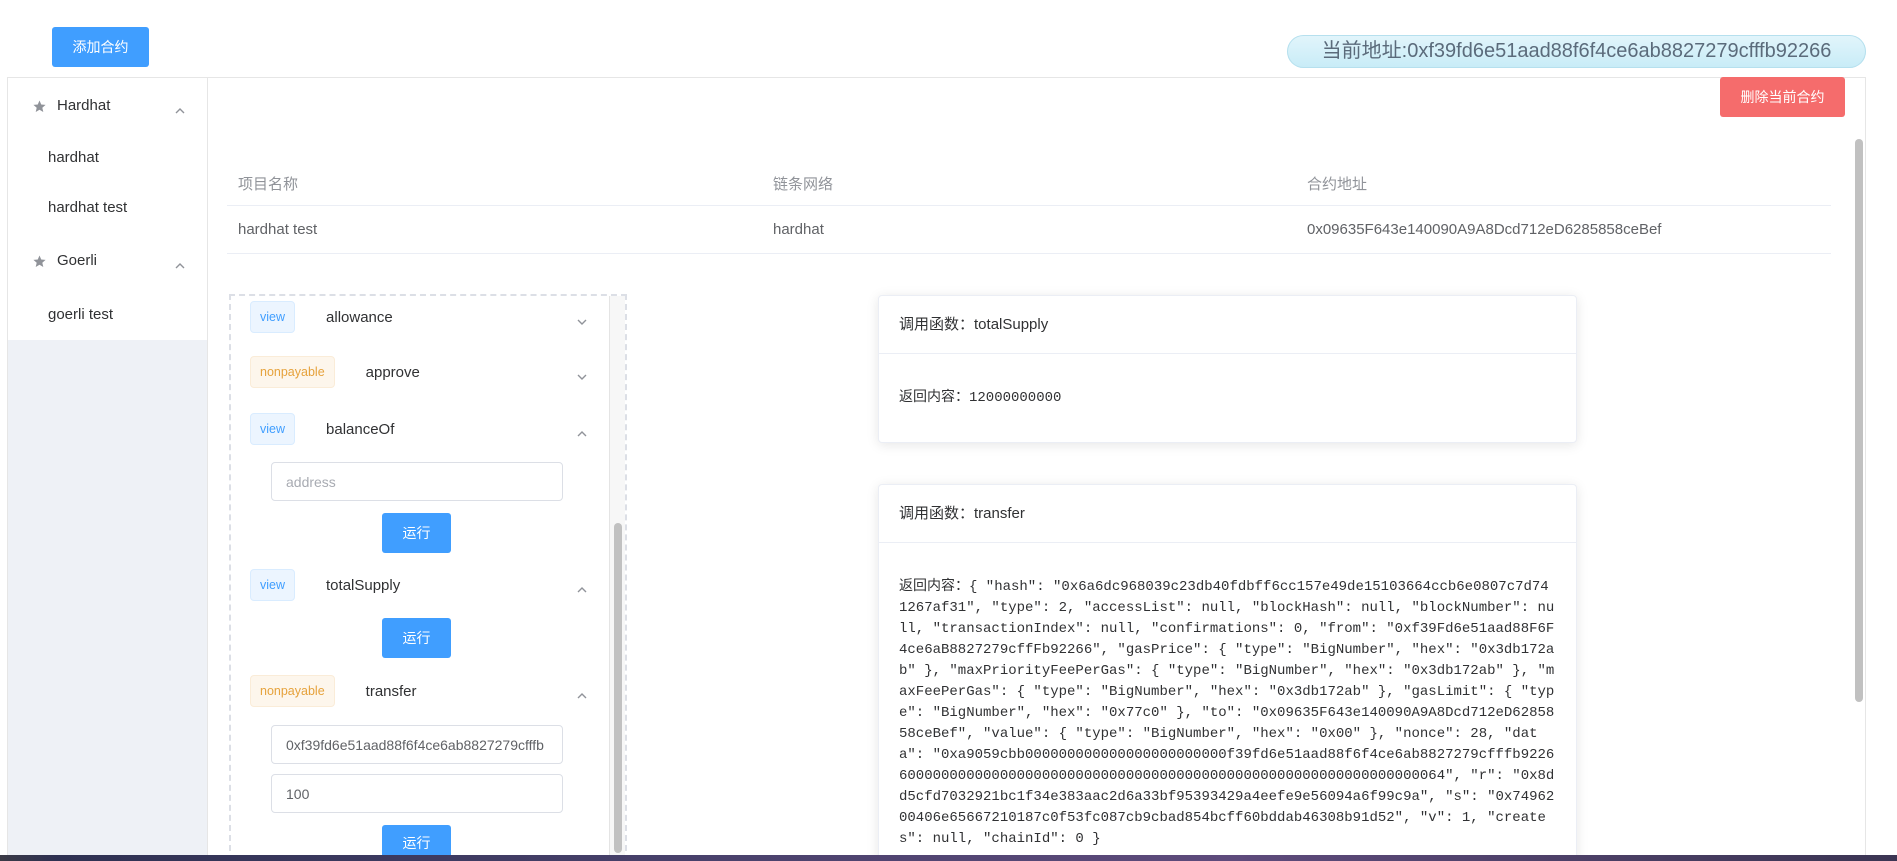  Describe the element at coordinates (418, 691) in the screenshot. I see `function-item-transfer: nonpayable transfer` at that location.